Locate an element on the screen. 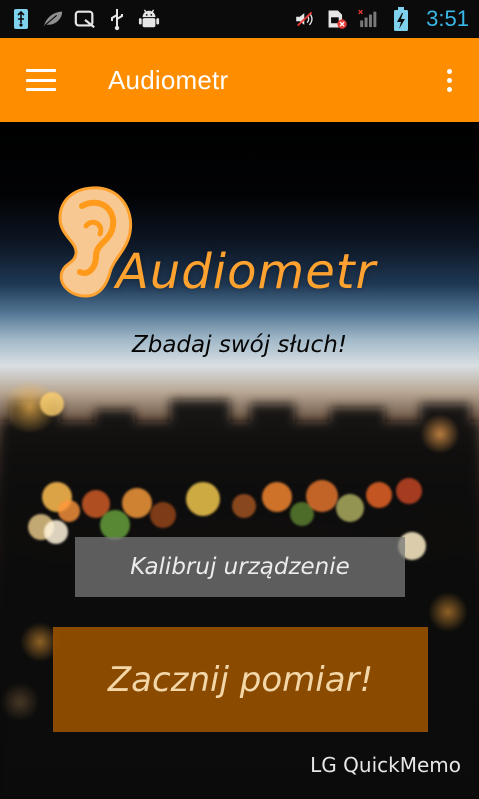 This screenshot has height=799, width=479. app-bar: Audiometr is located at coordinates (239, 80).